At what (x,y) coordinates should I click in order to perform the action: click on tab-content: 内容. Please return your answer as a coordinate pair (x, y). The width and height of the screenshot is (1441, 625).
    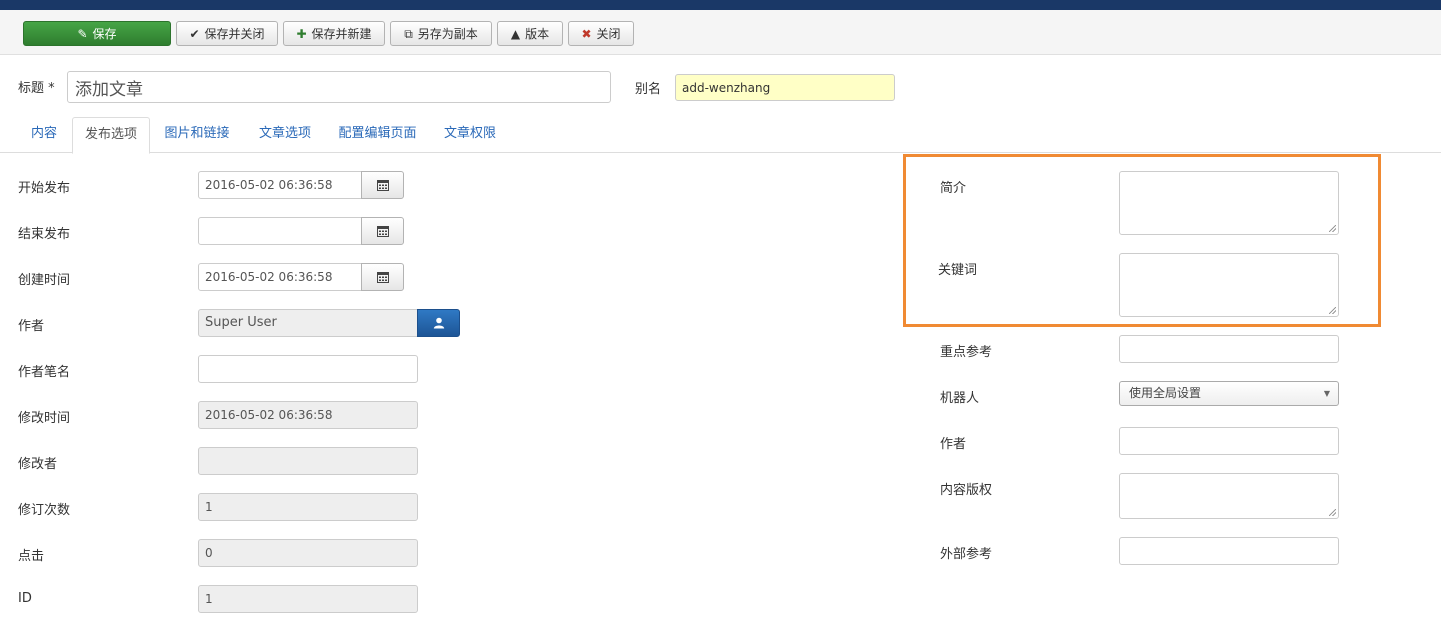
    Looking at the image, I should click on (44, 135).